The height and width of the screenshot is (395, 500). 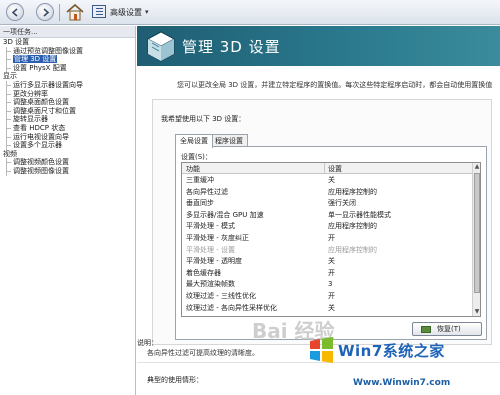 I want to click on feature-cell: 三重缓冲, so click(x=200, y=180).